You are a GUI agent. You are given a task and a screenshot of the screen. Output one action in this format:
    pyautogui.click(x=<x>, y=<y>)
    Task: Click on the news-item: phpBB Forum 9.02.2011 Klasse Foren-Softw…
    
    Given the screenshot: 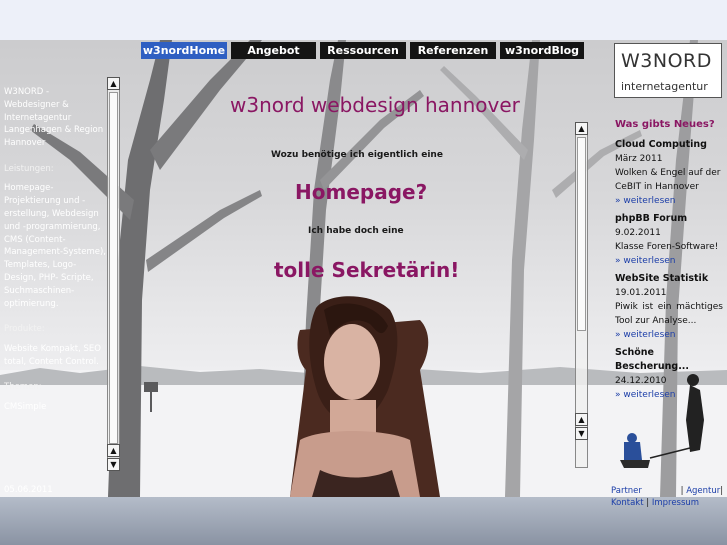 What is the action you would take?
    pyautogui.click(x=669, y=240)
    